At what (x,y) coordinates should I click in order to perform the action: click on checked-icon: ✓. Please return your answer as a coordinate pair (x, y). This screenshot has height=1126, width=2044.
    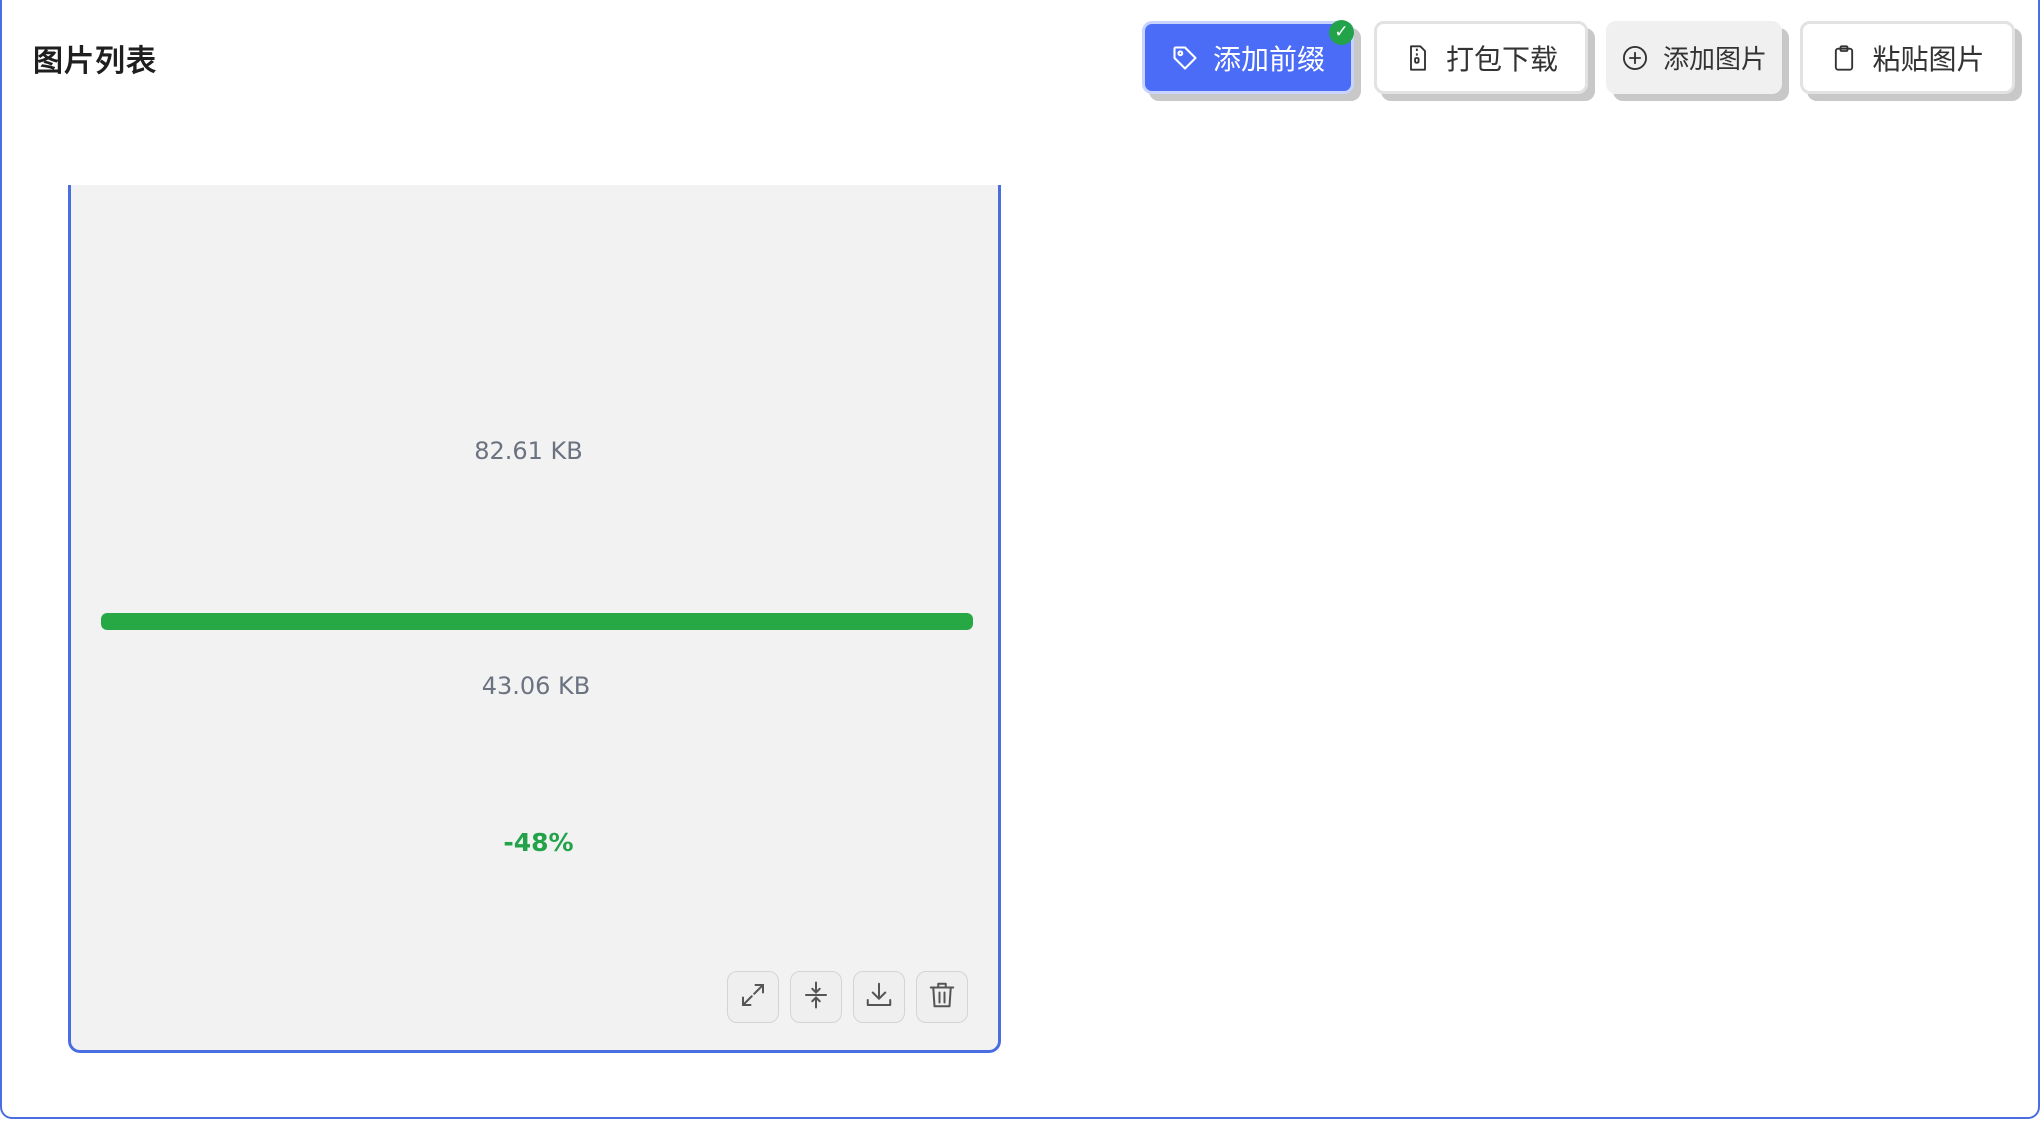
    Looking at the image, I should click on (1341, 32).